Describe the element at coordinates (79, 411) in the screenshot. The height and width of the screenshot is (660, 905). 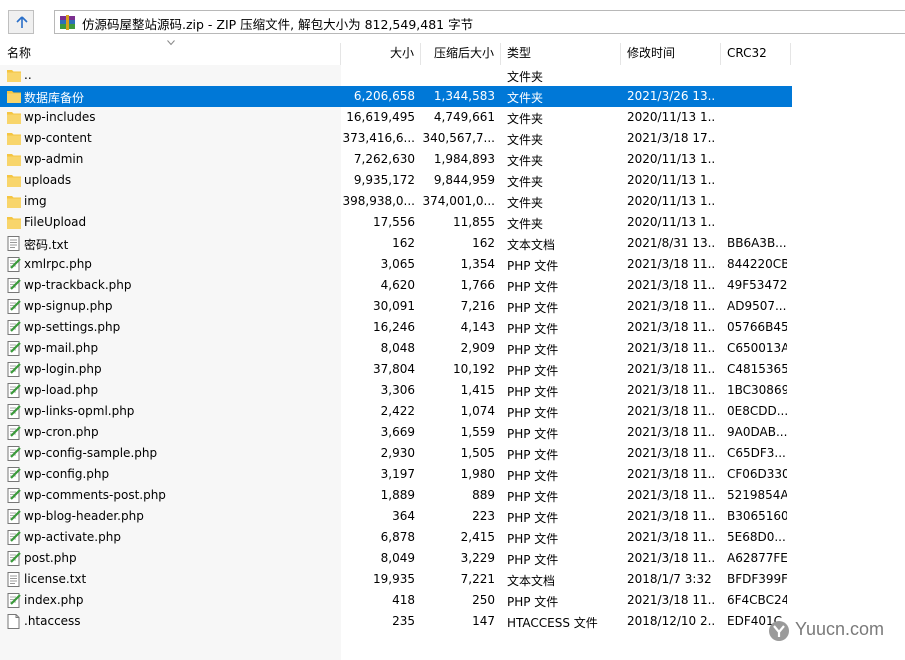
I see `file-name: wp-links-opml.php` at that location.